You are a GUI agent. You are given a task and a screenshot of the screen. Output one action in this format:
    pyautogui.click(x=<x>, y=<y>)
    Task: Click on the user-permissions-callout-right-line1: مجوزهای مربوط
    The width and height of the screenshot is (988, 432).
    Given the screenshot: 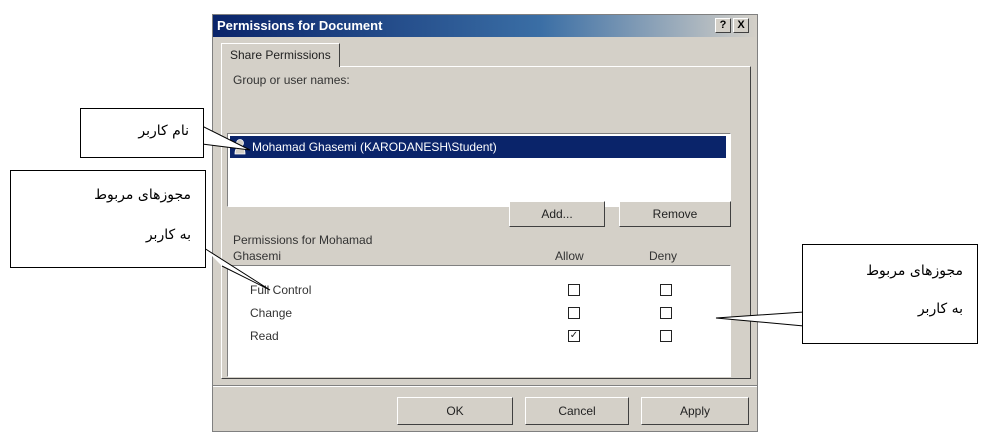 What is the action you would take?
    pyautogui.click(x=914, y=271)
    